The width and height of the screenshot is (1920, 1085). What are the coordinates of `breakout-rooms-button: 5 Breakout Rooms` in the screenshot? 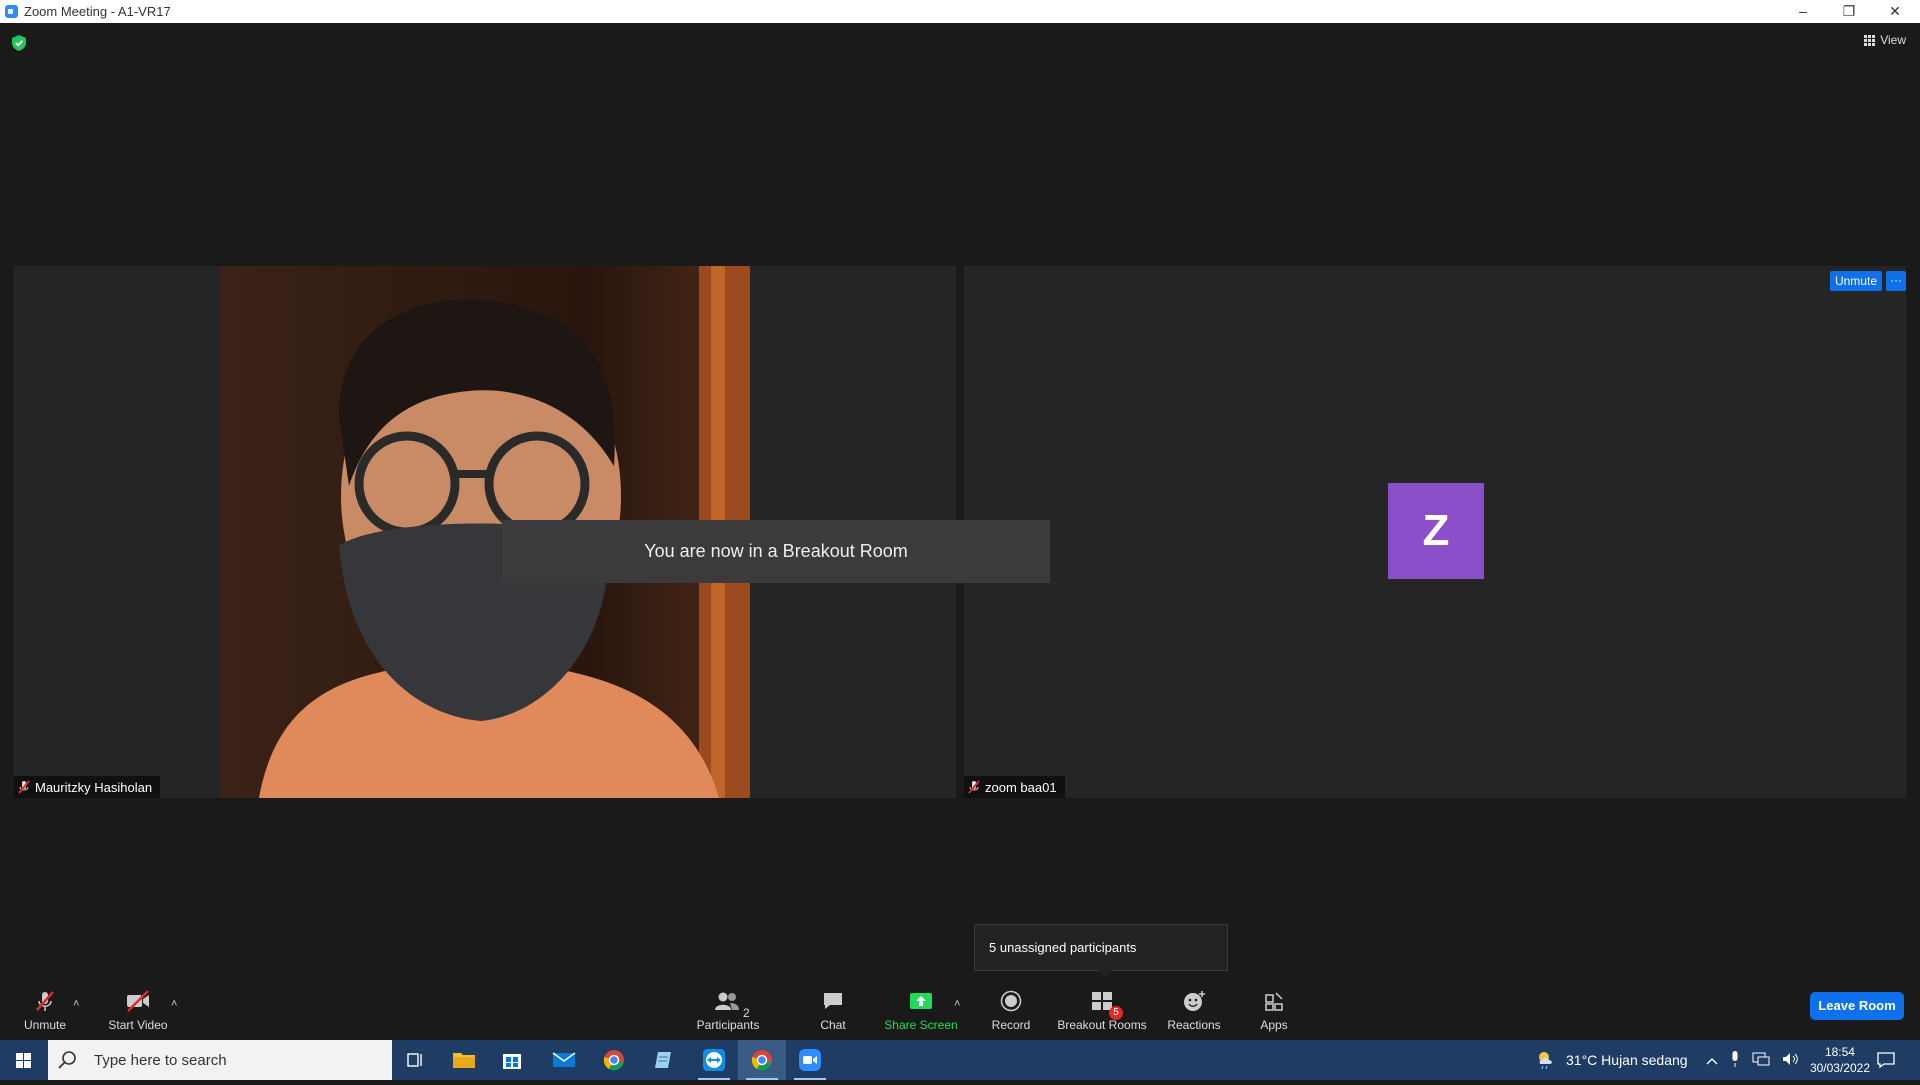 It's located at (1102, 1011).